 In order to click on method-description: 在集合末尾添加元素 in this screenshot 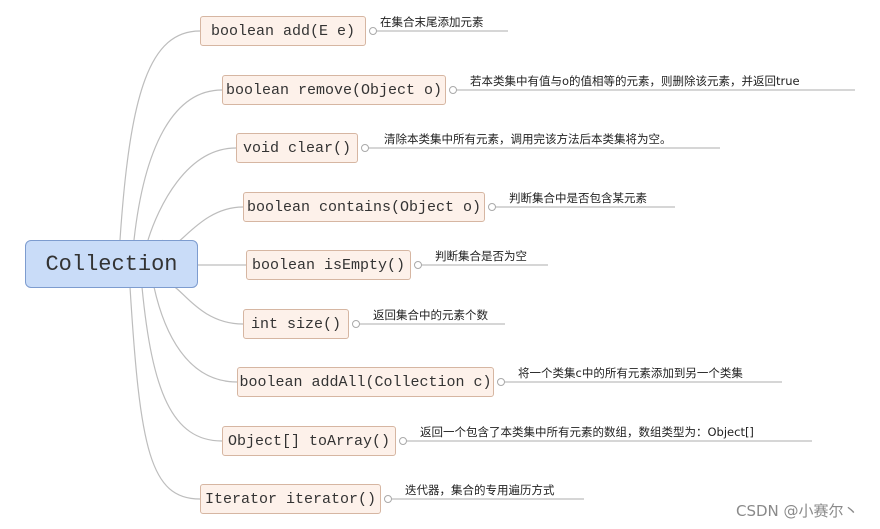, I will do `click(432, 22)`.